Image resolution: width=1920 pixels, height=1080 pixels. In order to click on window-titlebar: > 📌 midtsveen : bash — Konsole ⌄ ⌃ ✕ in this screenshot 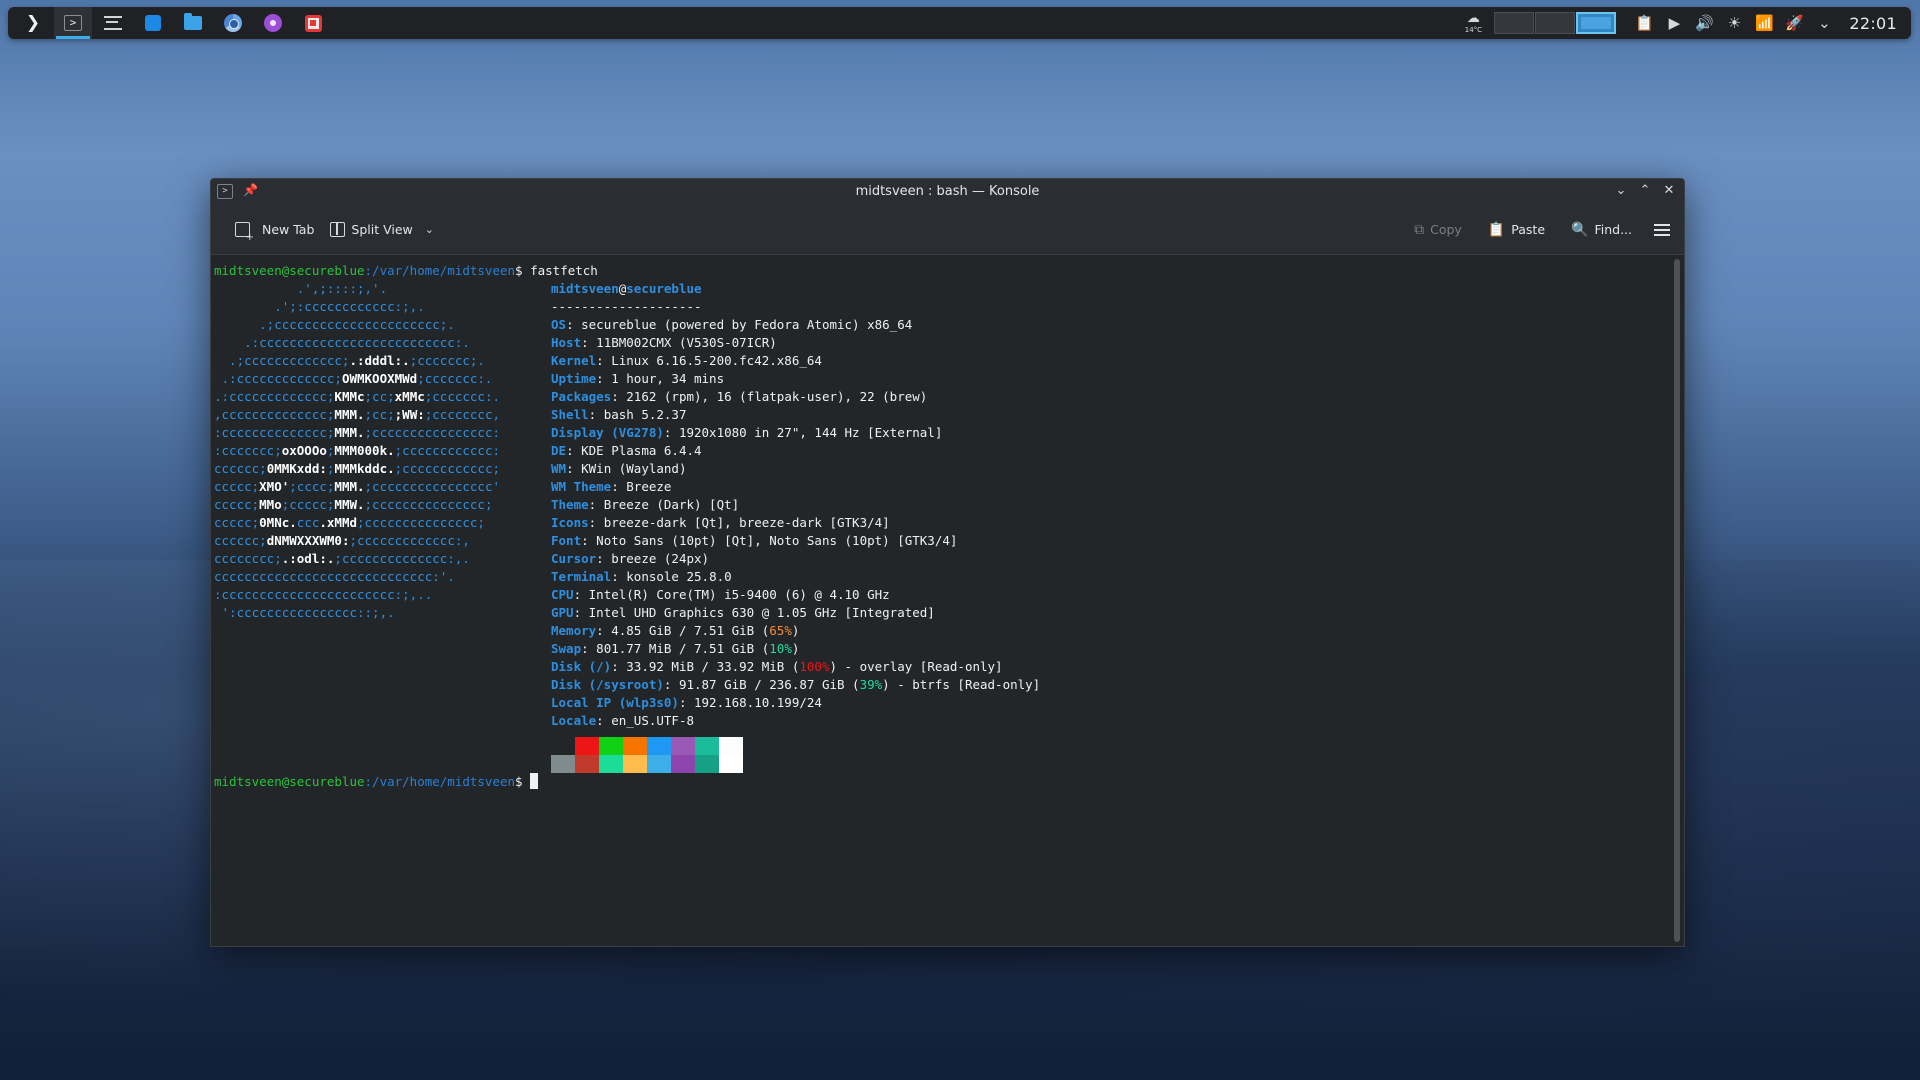, I will do `click(947, 192)`.